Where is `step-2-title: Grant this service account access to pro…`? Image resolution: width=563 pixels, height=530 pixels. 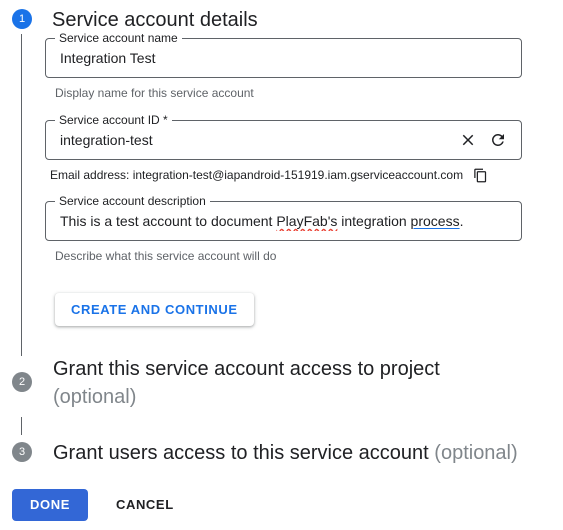
step-2-title: Grant this service account access to pro… is located at coordinates (288, 383).